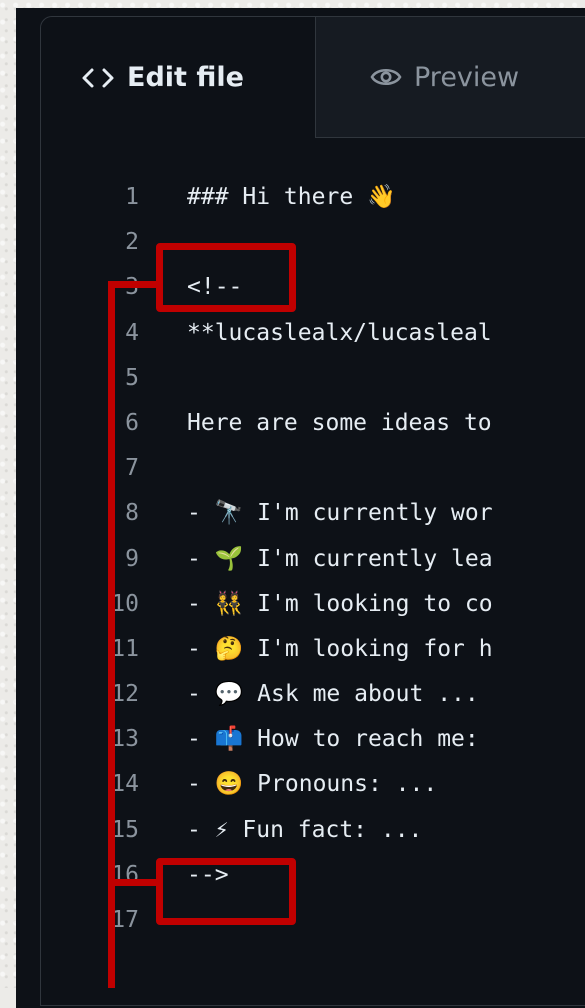  What do you see at coordinates (313, 875) in the screenshot?
I see `code-line: 16 -->` at bounding box center [313, 875].